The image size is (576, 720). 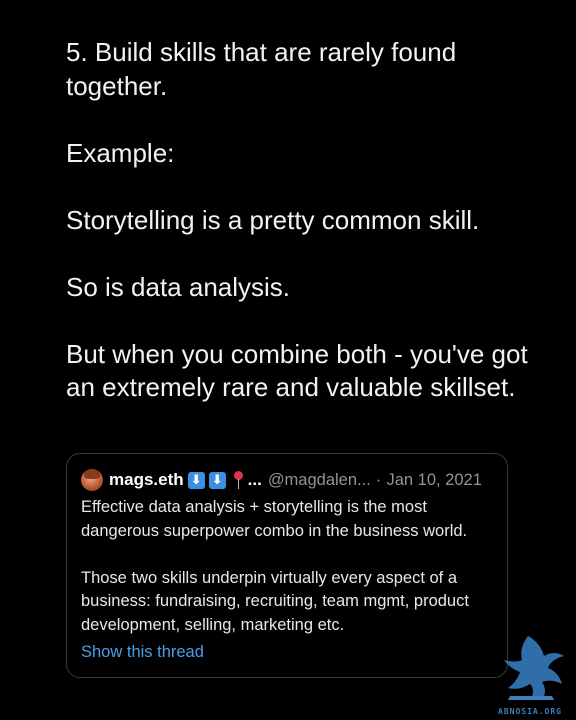 I want to click on tweet-date: Jan 10, 2021, so click(x=433, y=480).